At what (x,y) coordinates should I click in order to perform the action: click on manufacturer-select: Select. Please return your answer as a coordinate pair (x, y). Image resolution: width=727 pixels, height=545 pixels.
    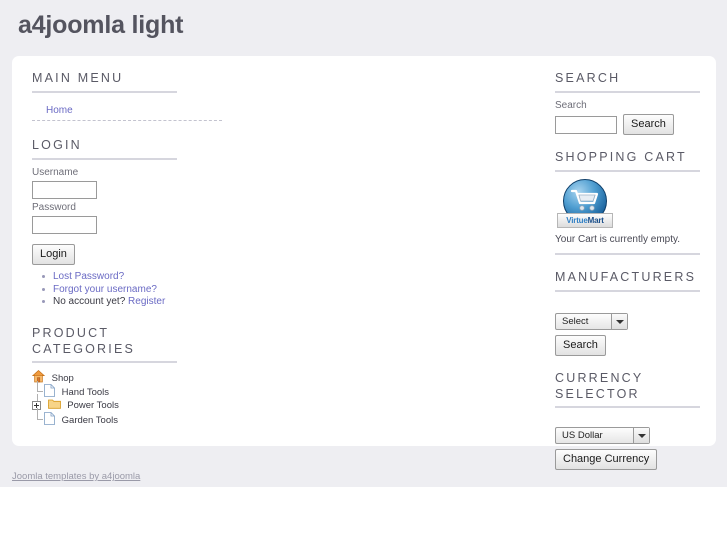
    Looking at the image, I should click on (591, 321).